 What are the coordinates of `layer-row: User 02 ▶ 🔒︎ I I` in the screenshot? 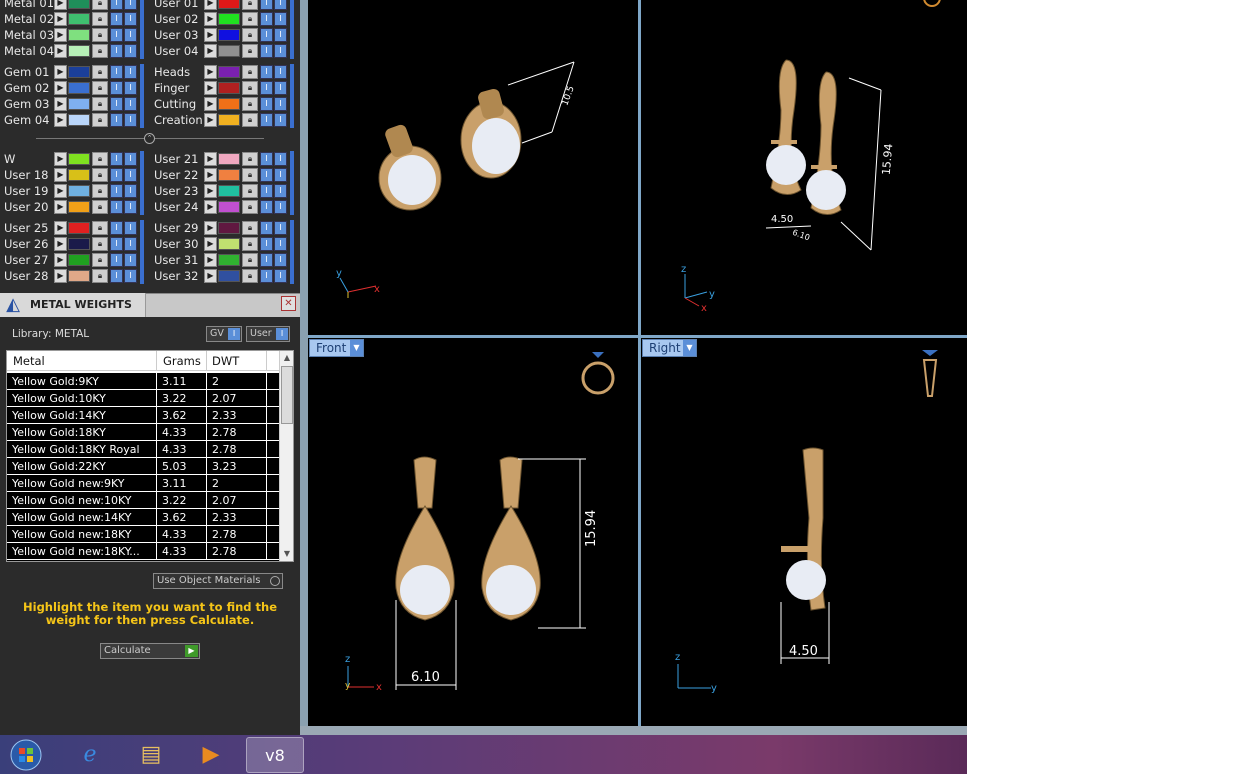 It's located at (223, 19).